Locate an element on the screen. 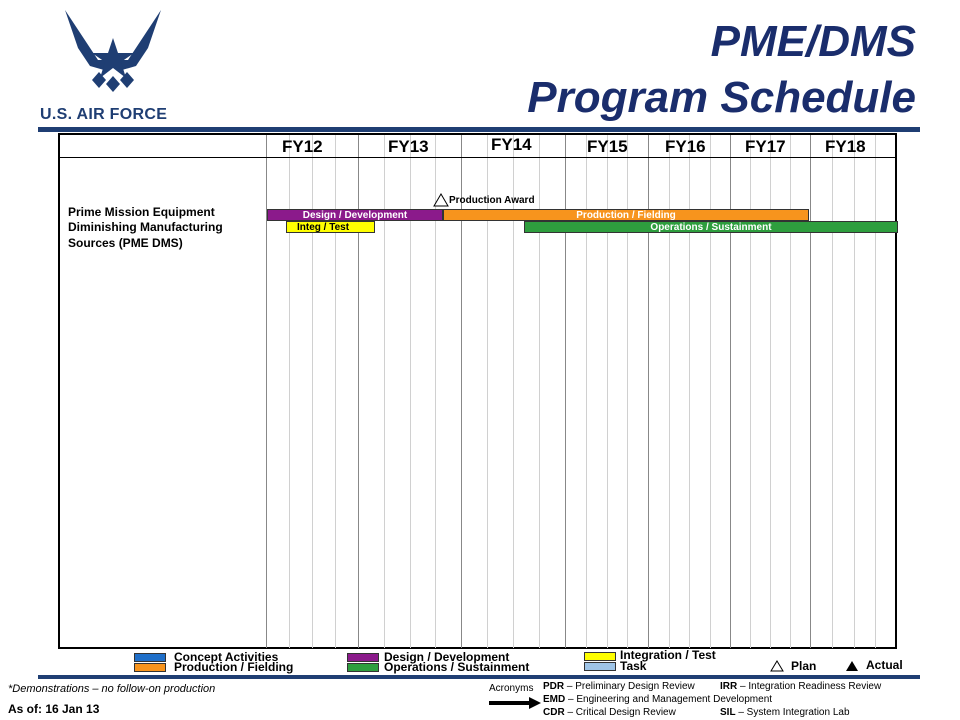  legend-label-production: Production / Fielding is located at coordinates (234, 667).